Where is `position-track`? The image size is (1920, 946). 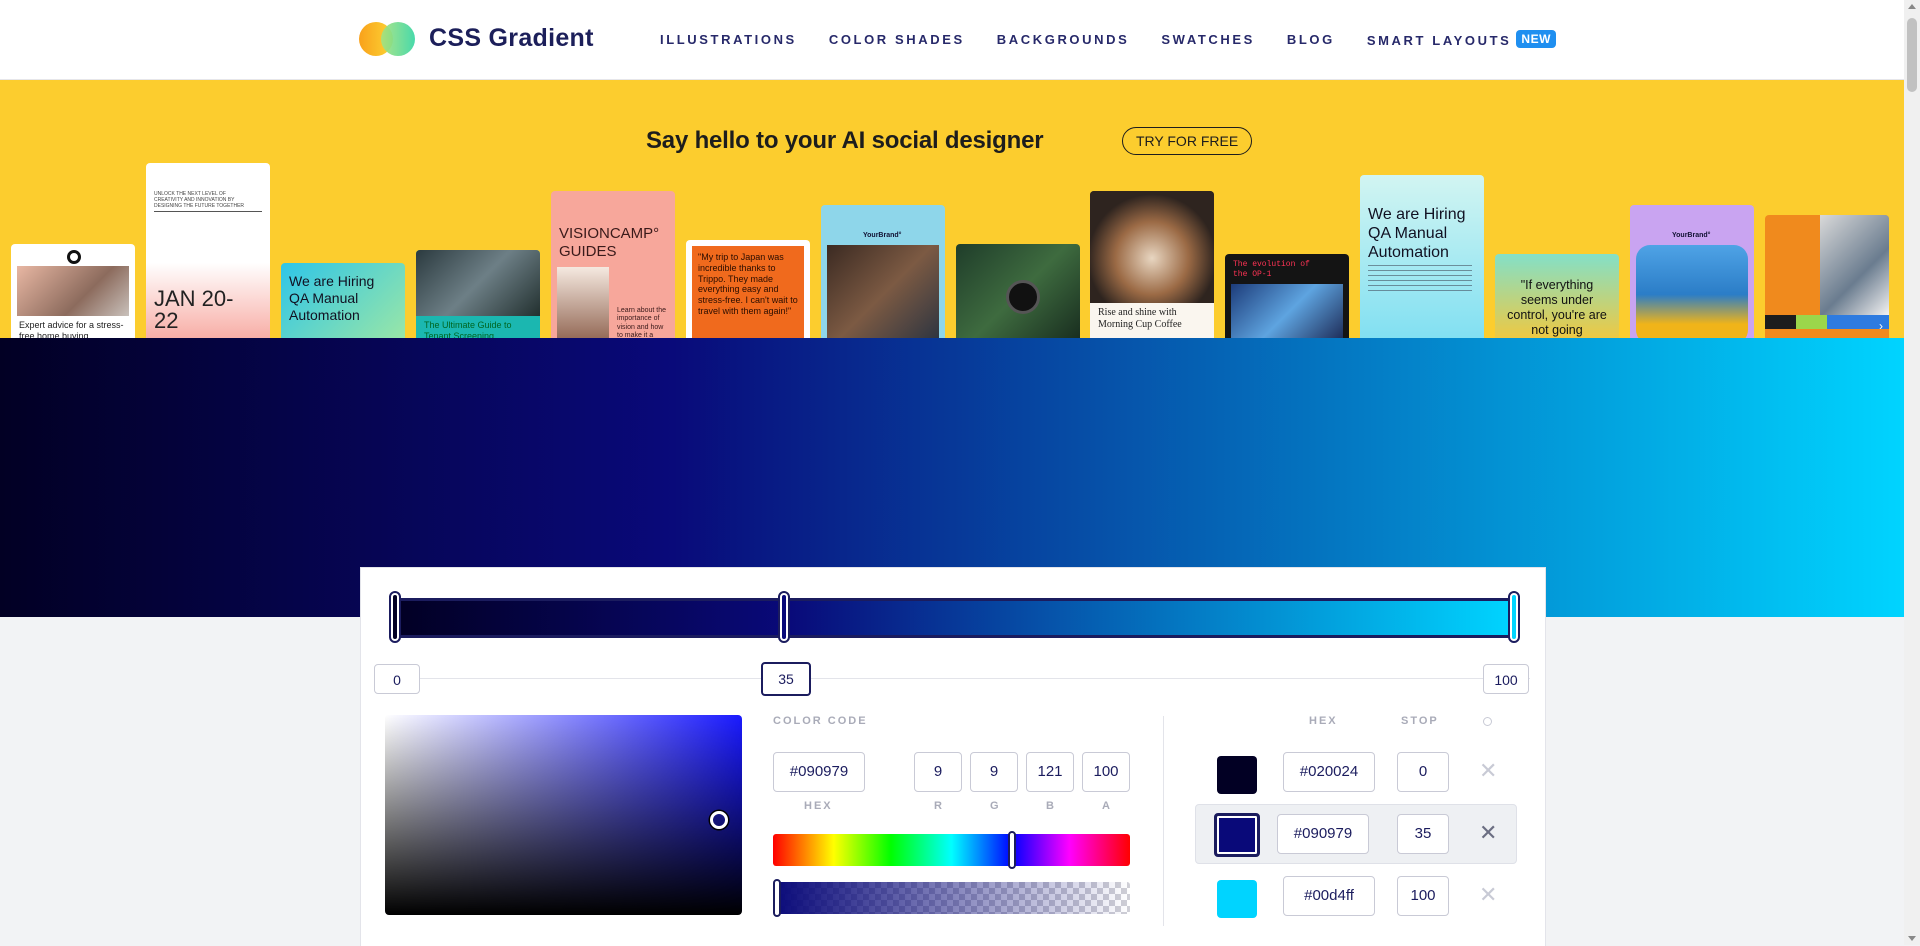 position-track is located at coordinates (952, 678).